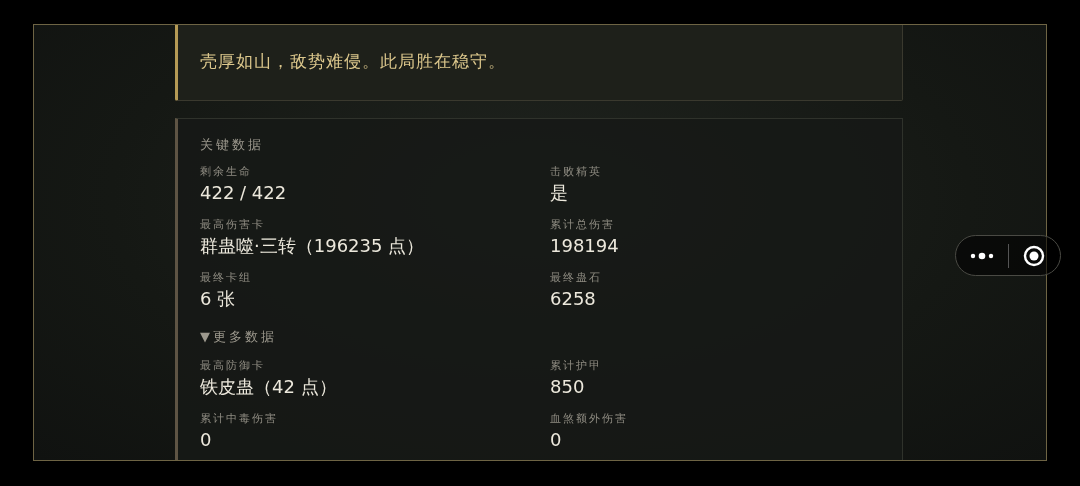 Image resolution: width=1080 pixels, height=486 pixels. Describe the element at coordinates (576, 366) in the screenshot. I see `stat-label: 累计护甲` at that location.